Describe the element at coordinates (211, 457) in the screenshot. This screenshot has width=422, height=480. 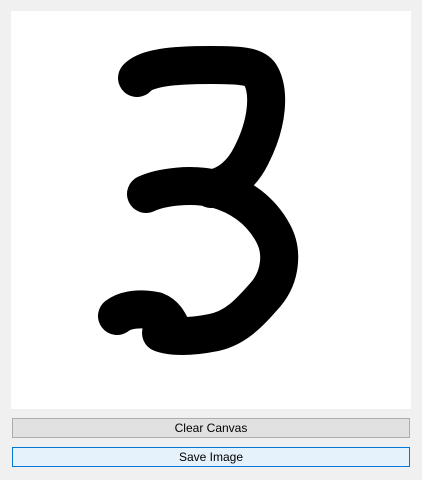
I see `save-image-button: Save Image` at that location.